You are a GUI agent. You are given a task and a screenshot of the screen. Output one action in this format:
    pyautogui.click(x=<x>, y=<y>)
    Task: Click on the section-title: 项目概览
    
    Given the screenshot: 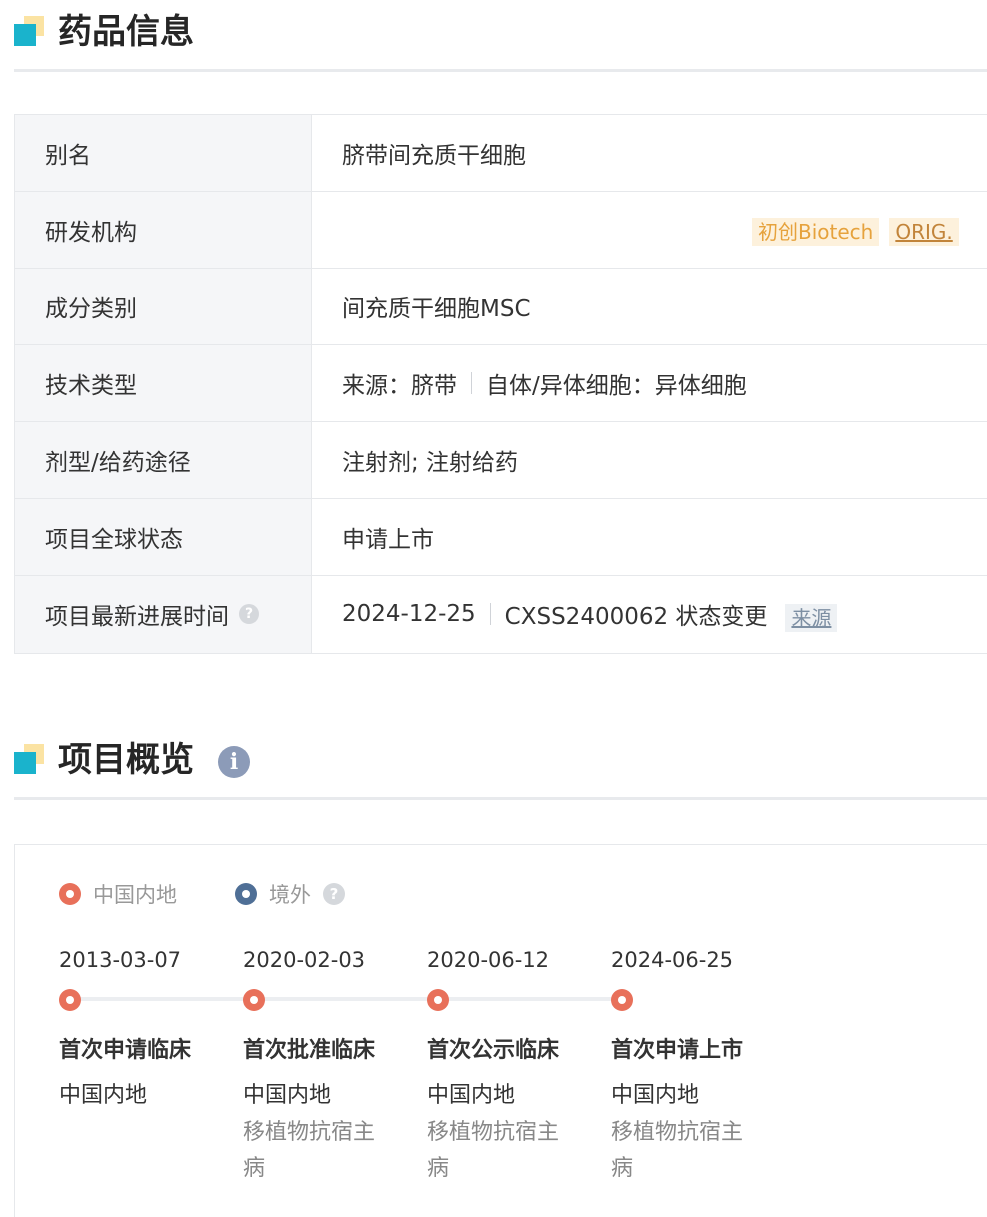 What is the action you would take?
    pyautogui.click(x=126, y=760)
    